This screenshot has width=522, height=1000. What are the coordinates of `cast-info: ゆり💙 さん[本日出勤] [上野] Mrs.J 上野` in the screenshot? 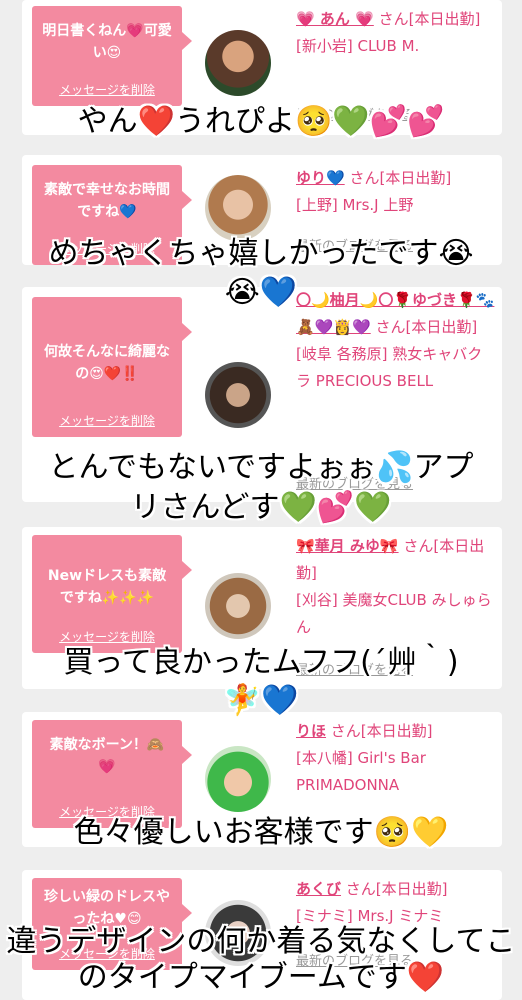 It's located at (396, 192).